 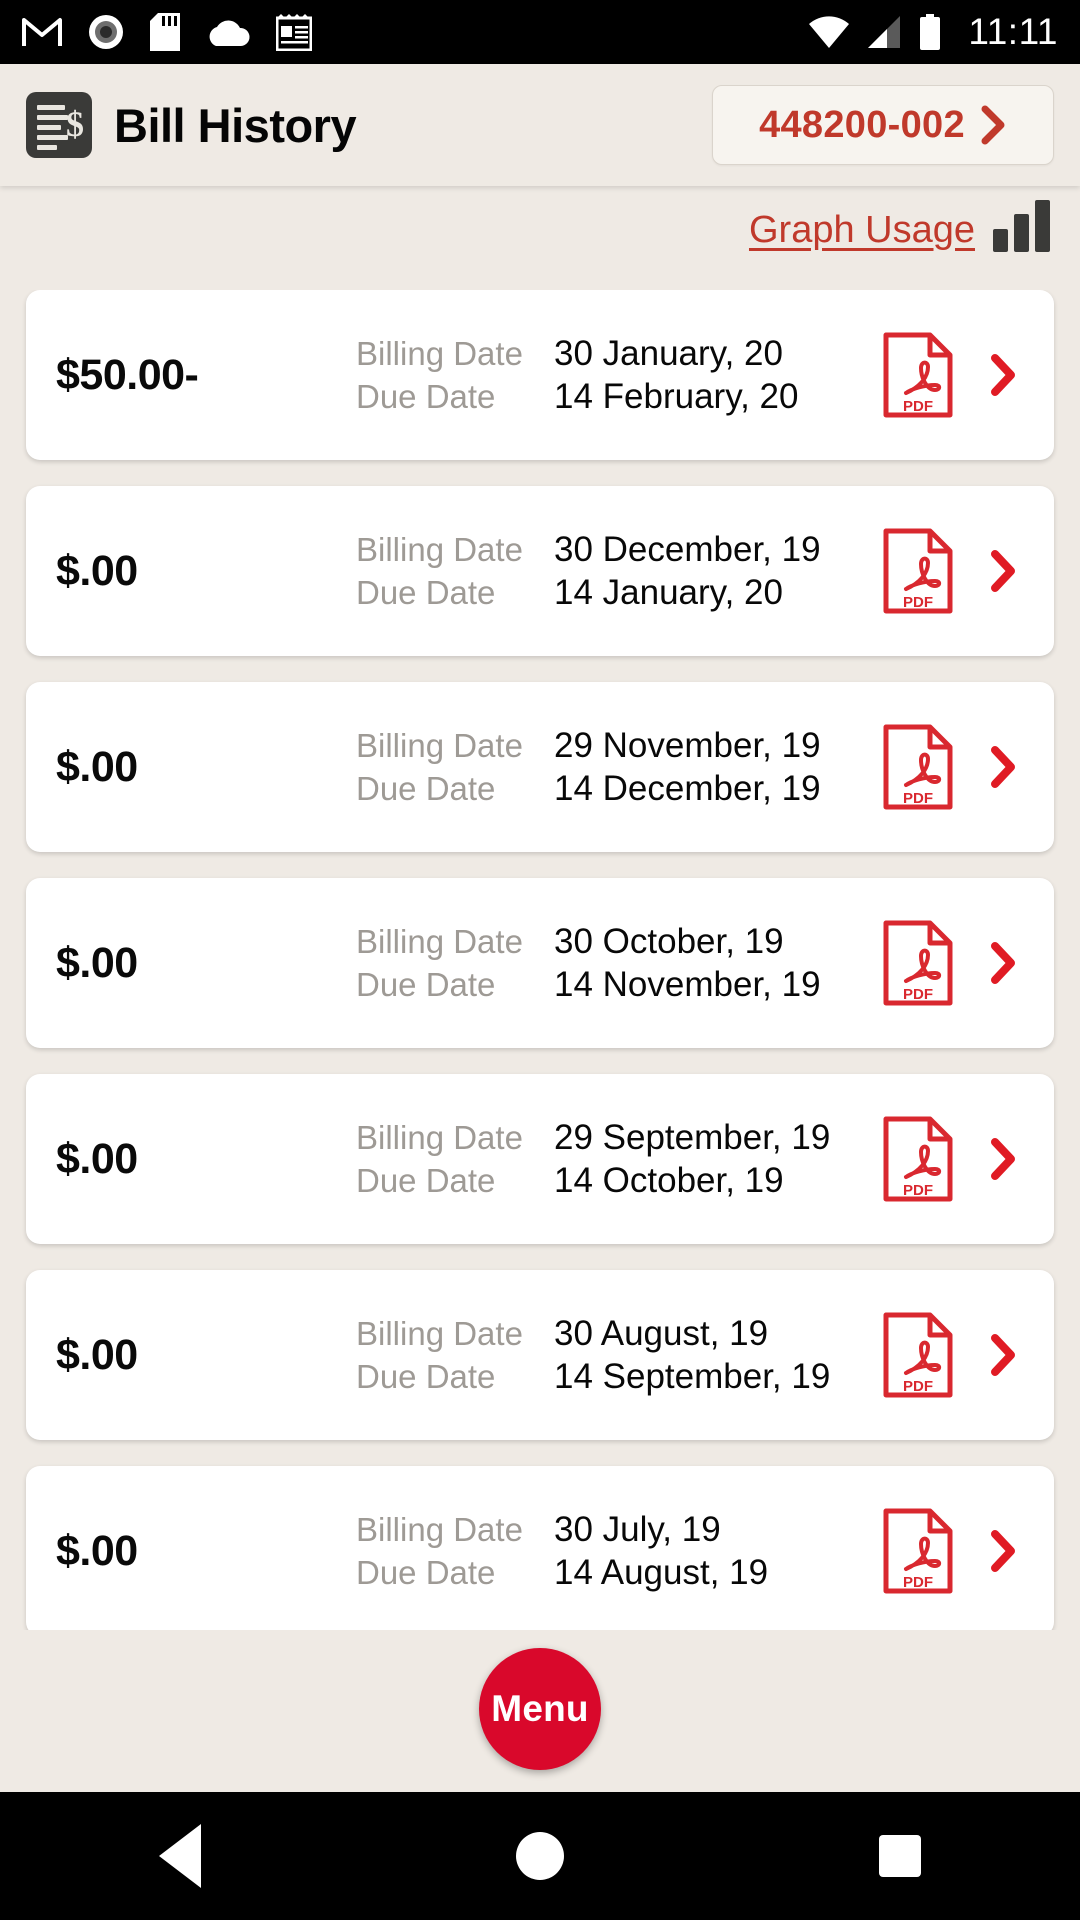 I want to click on billing-date-value: 30 August, 19, so click(x=661, y=1333).